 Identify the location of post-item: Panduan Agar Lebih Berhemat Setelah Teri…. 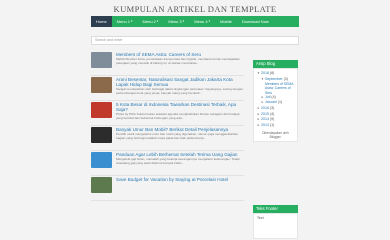
(167, 164).